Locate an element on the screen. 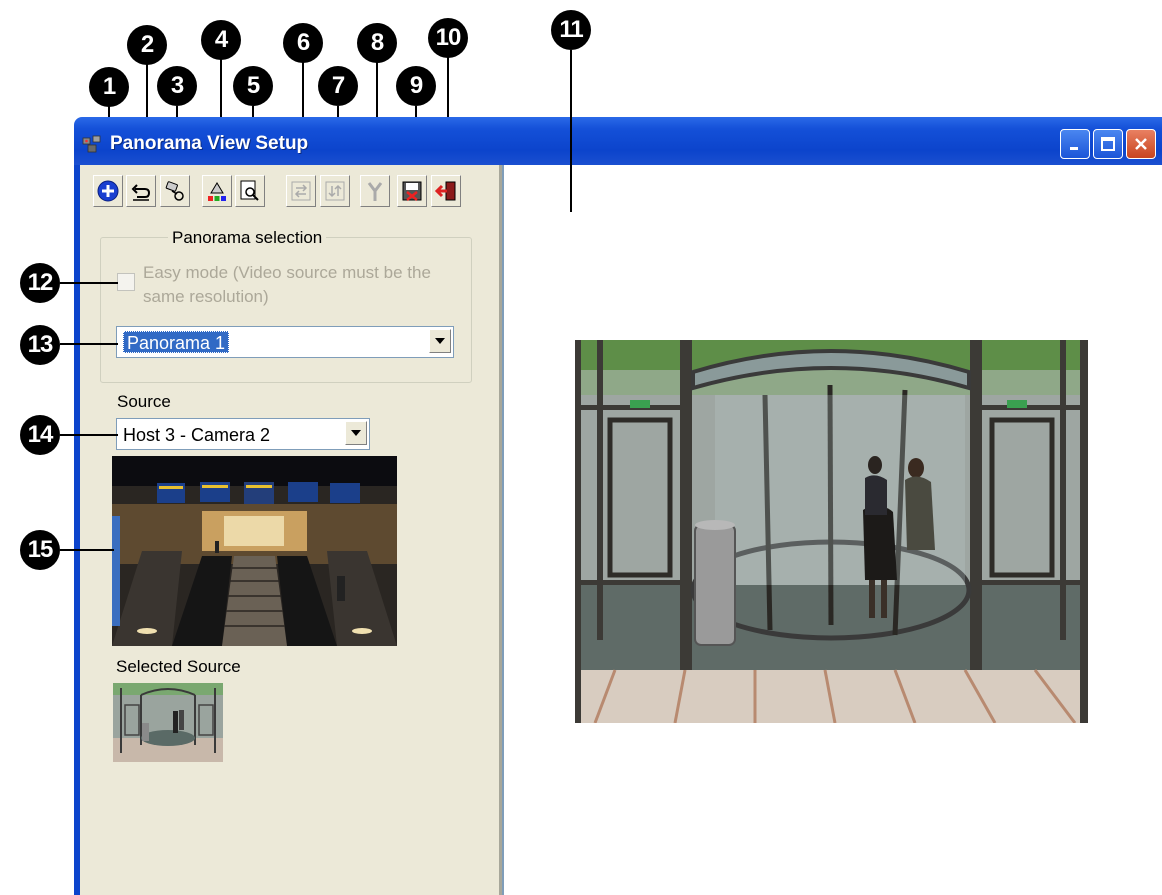 The width and height of the screenshot is (1162, 895). source-dropdown: Host 3 - Camera 2 is located at coordinates (243, 434).